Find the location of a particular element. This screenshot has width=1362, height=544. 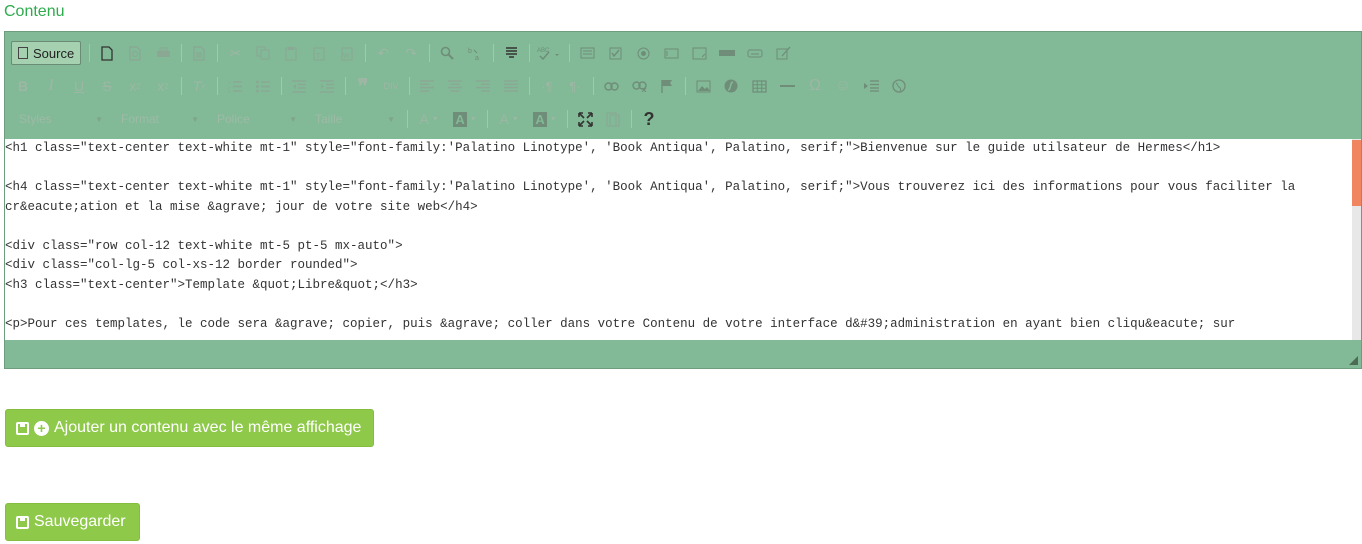

unlink-icon is located at coordinates (639, 86).